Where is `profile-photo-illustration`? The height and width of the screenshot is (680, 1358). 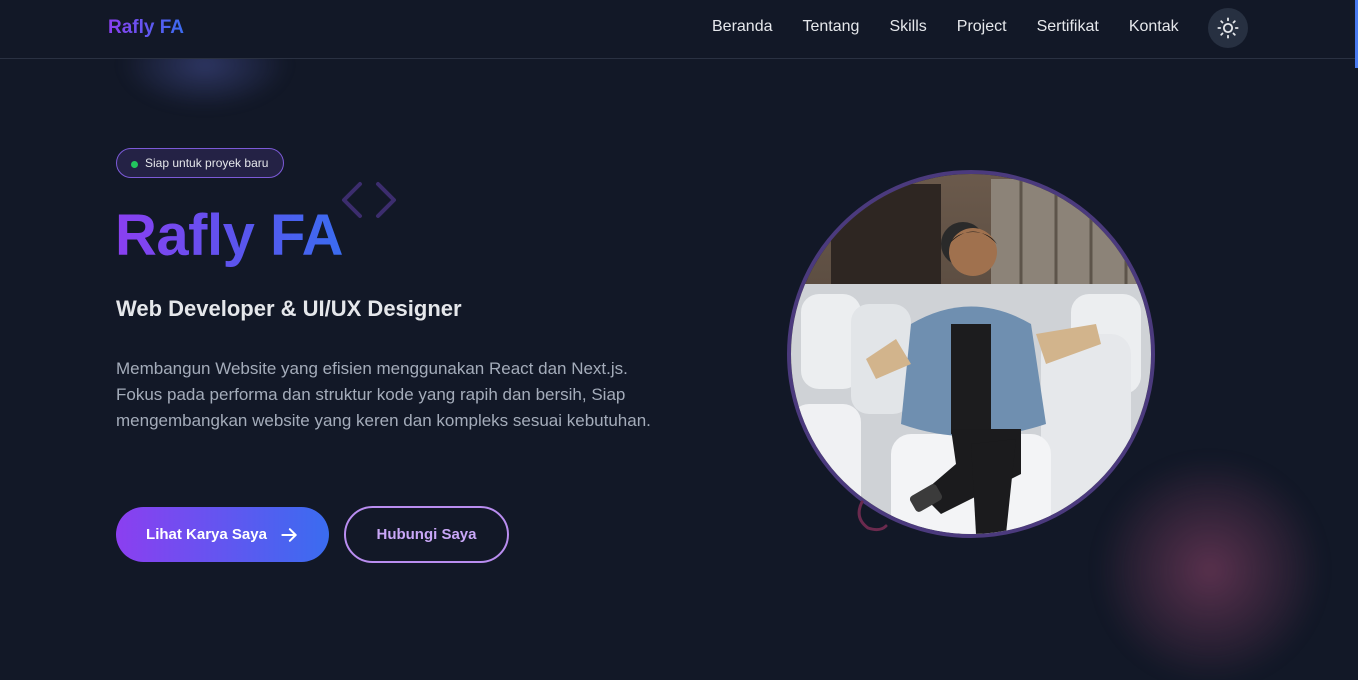
profile-photo-illustration is located at coordinates (971, 354).